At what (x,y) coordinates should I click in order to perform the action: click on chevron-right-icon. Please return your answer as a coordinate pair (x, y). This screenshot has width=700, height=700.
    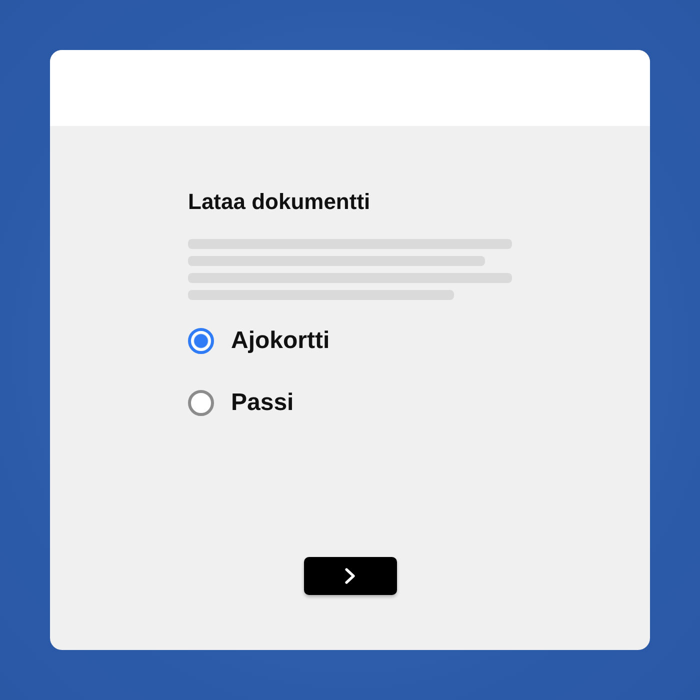
    Looking at the image, I should click on (350, 576).